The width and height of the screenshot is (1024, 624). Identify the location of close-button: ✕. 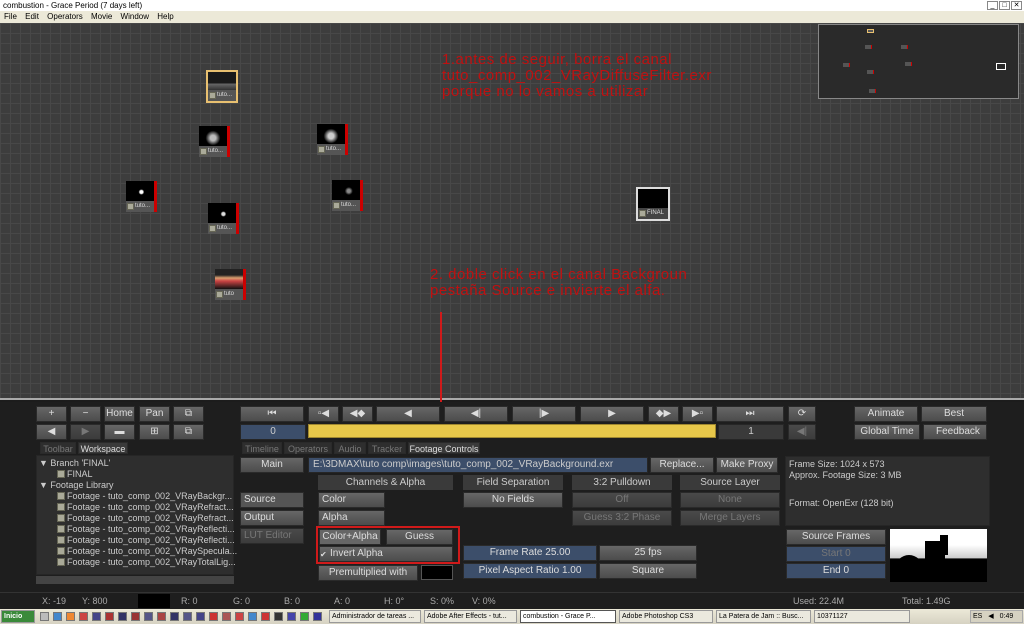
(1016, 5).